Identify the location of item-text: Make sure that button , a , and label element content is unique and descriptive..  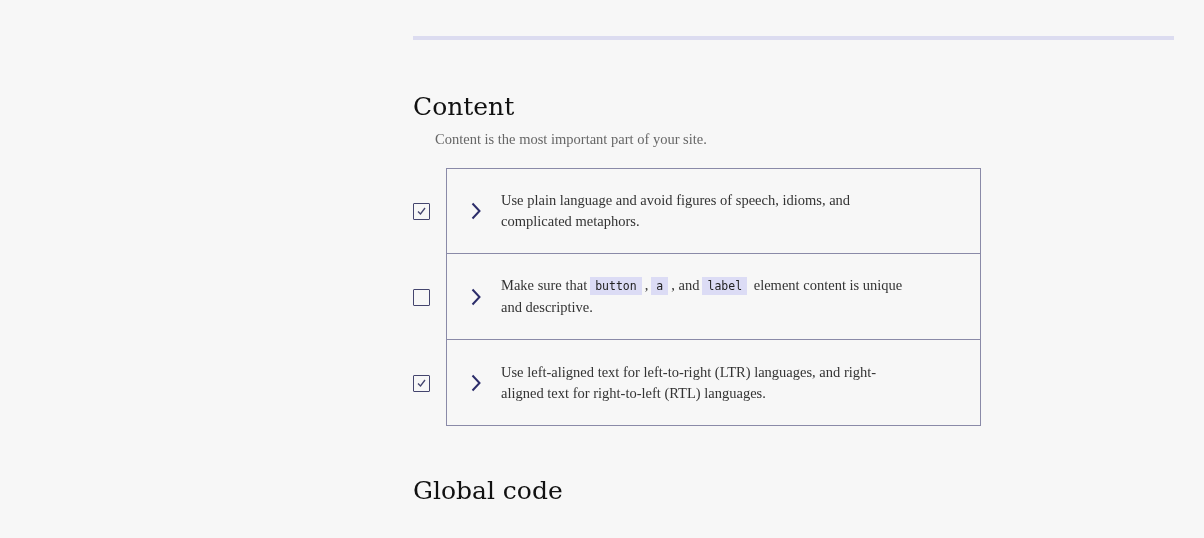
(702, 296).